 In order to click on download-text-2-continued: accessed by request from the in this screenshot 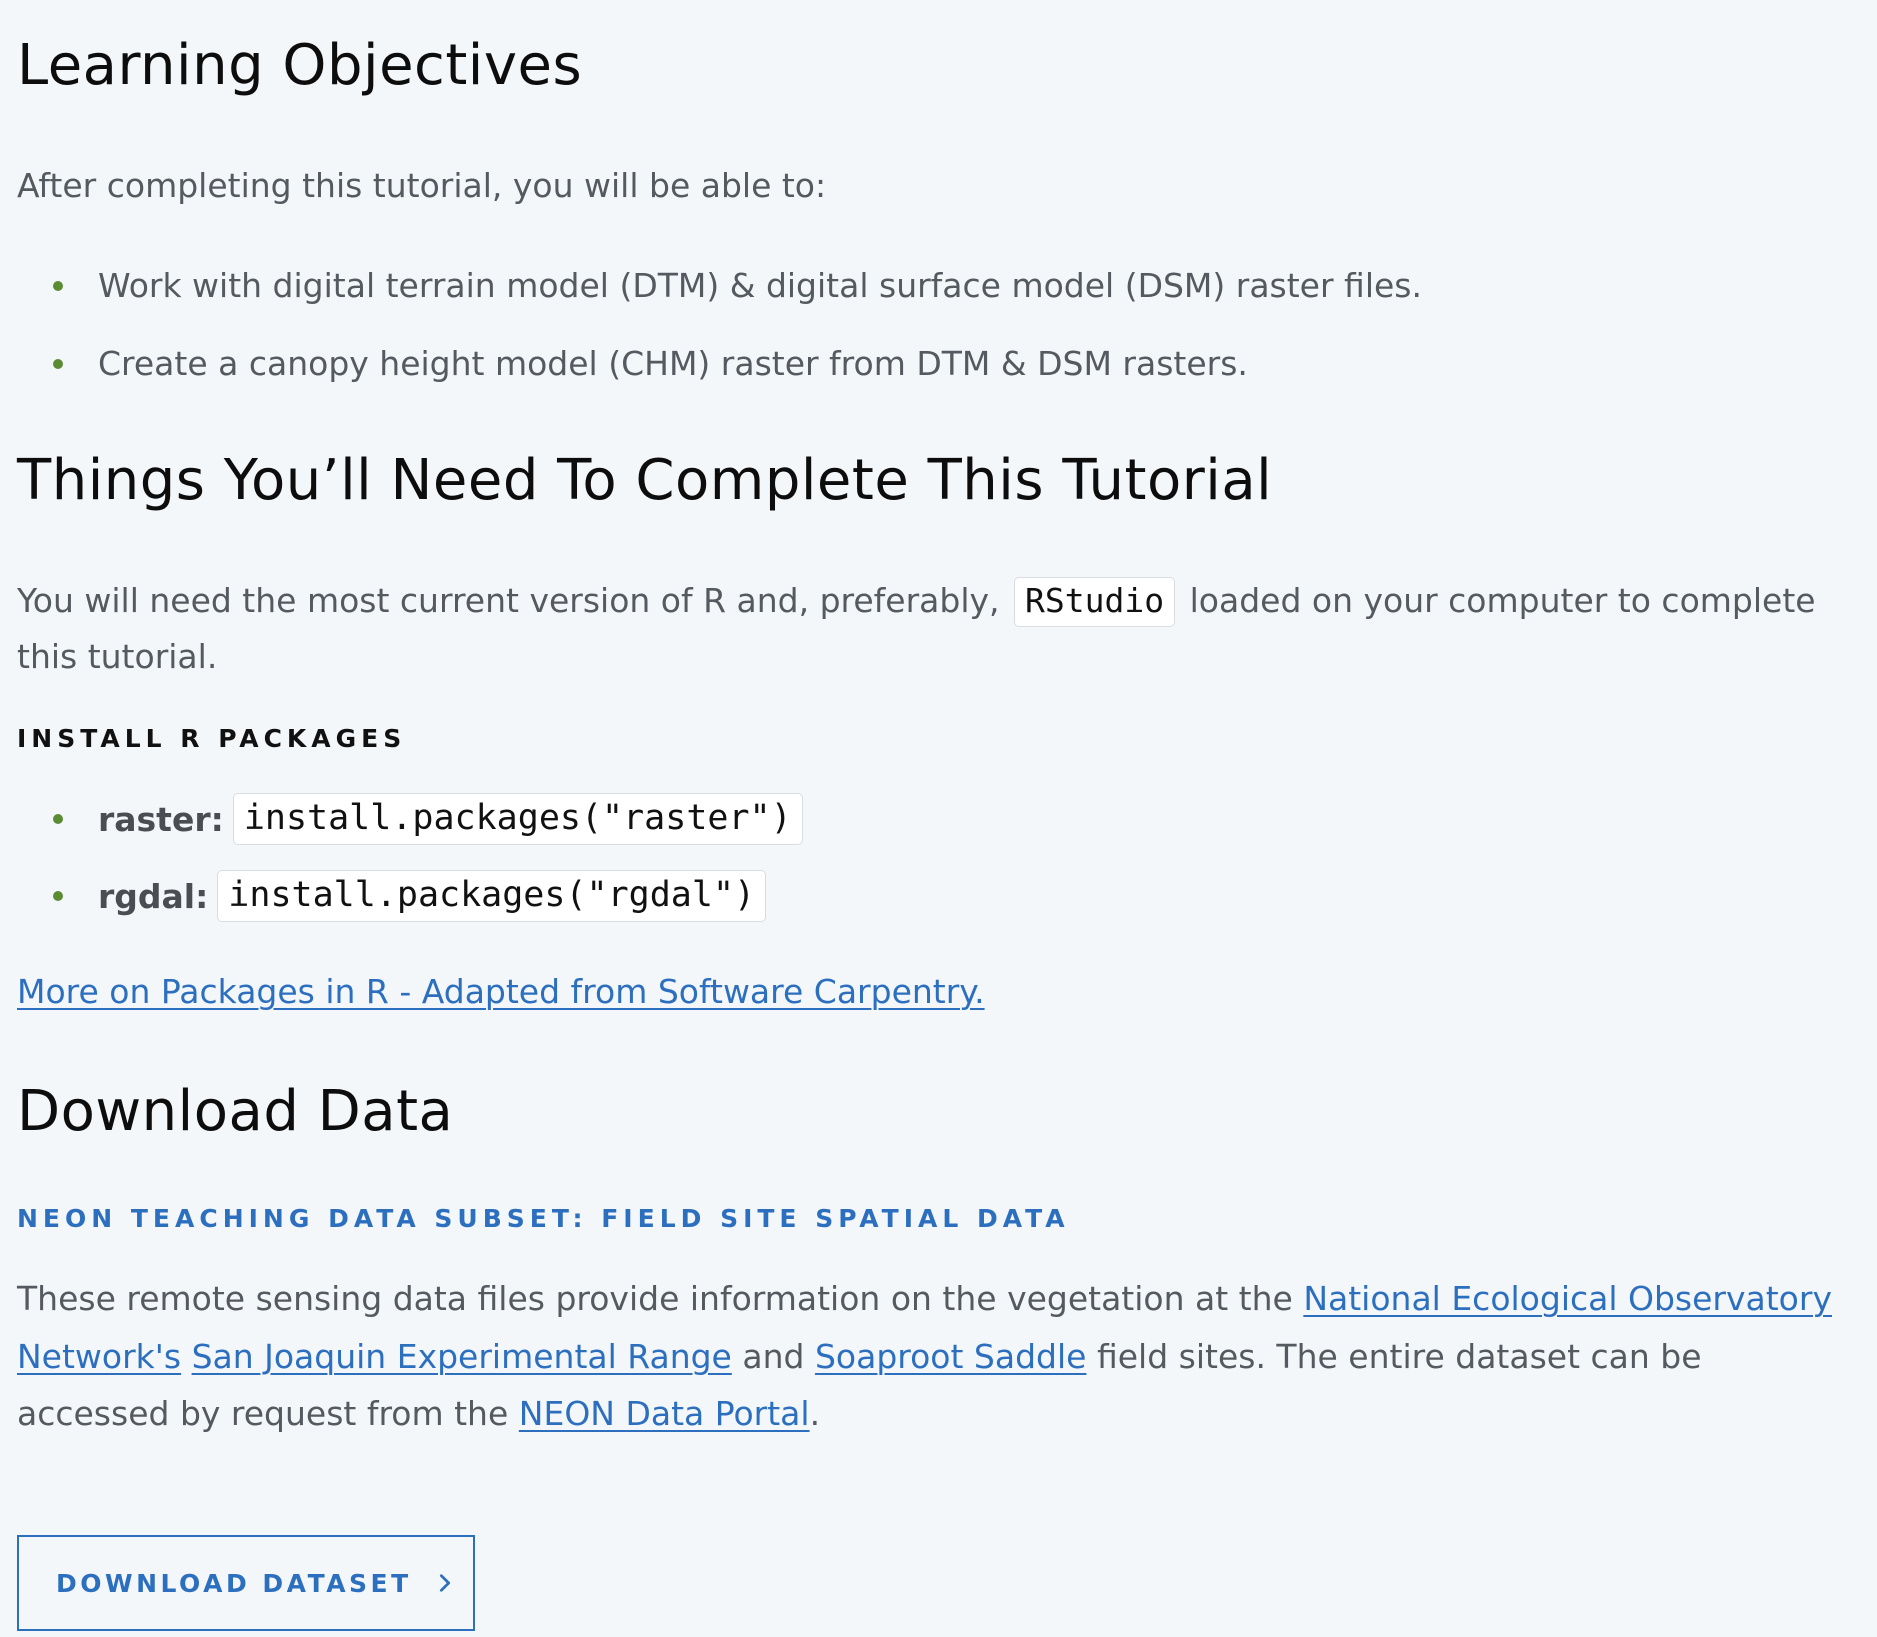, I will do `click(263, 1413)`.